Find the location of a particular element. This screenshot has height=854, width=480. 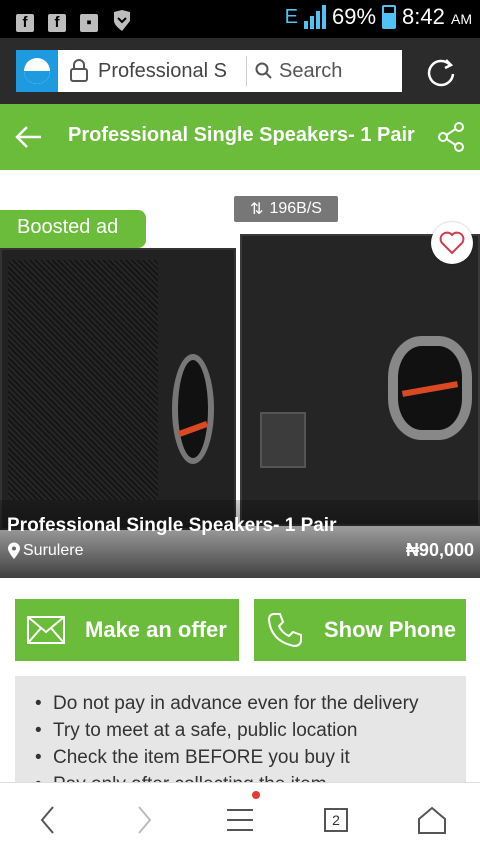

notification-dot is located at coordinates (256, 795).